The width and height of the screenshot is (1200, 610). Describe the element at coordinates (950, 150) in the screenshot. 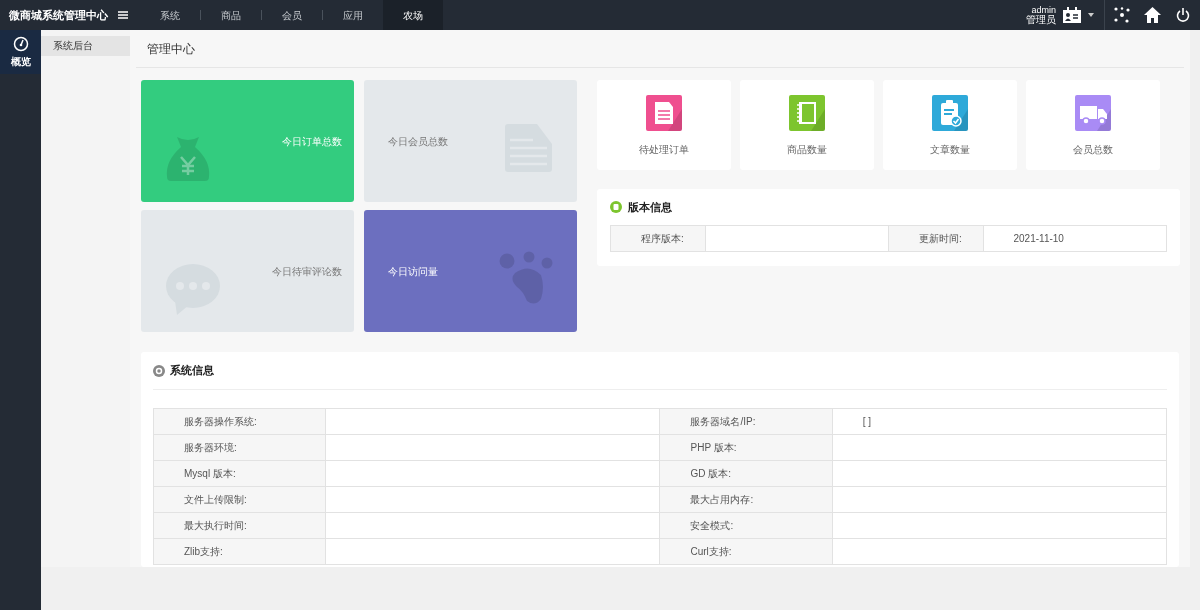

I see `stat-label: 文章数量` at that location.